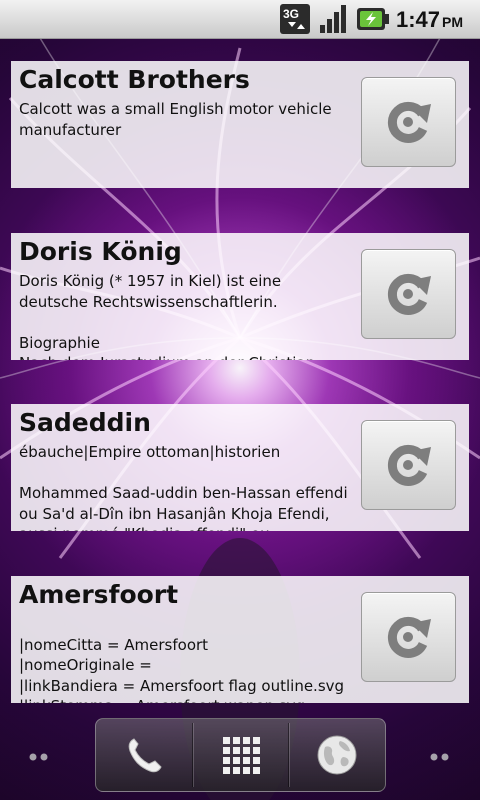 The height and width of the screenshot is (800, 480). I want to click on network-type-label: 3G, so click(291, 14).